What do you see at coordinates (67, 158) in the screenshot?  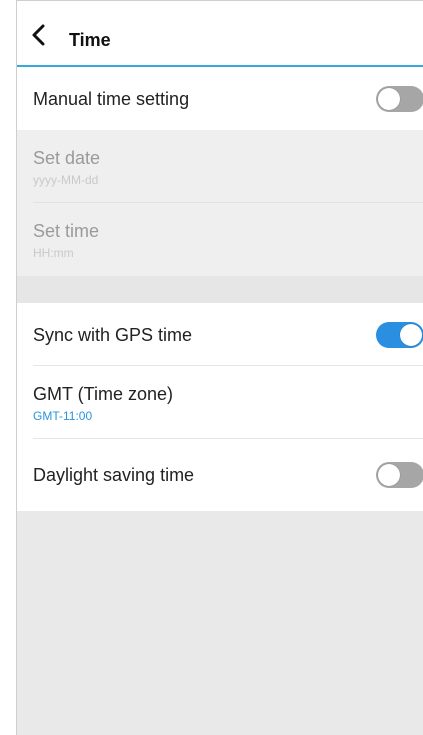 I see `set-date-label: Set date` at bounding box center [67, 158].